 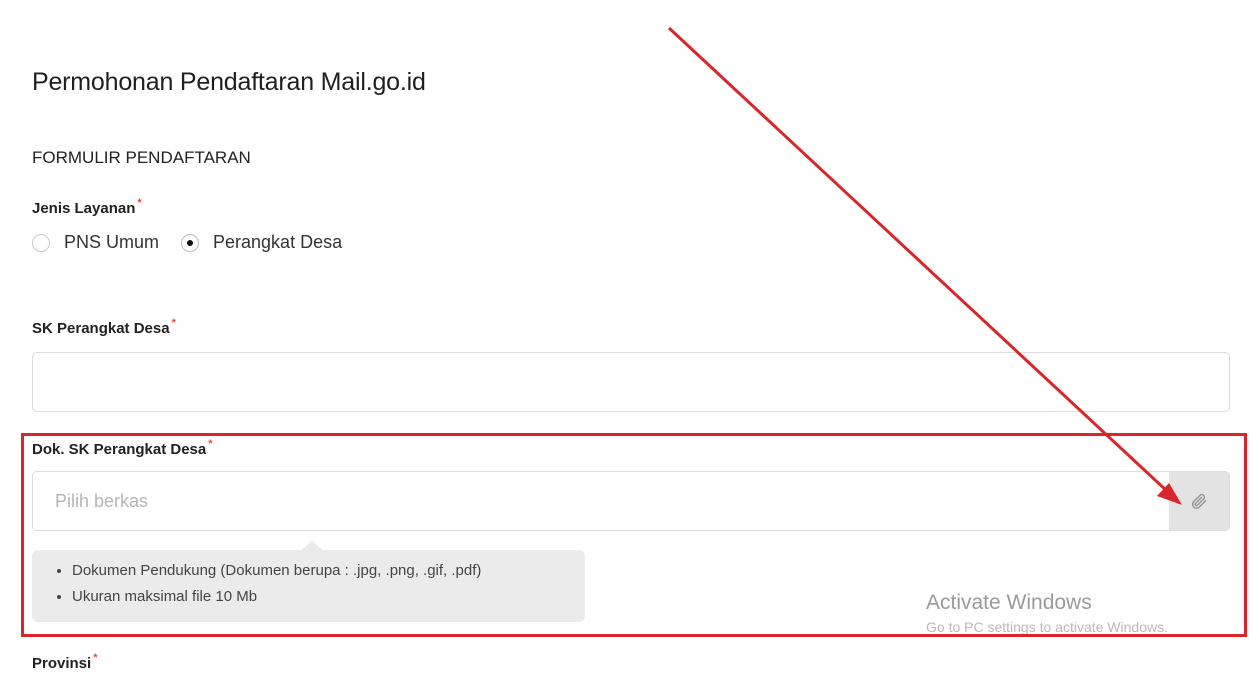 What do you see at coordinates (320, 597) in the screenshot?
I see `file-hint-item: Ukuran maksimal file 10 Mb` at bounding box center [320, 597].